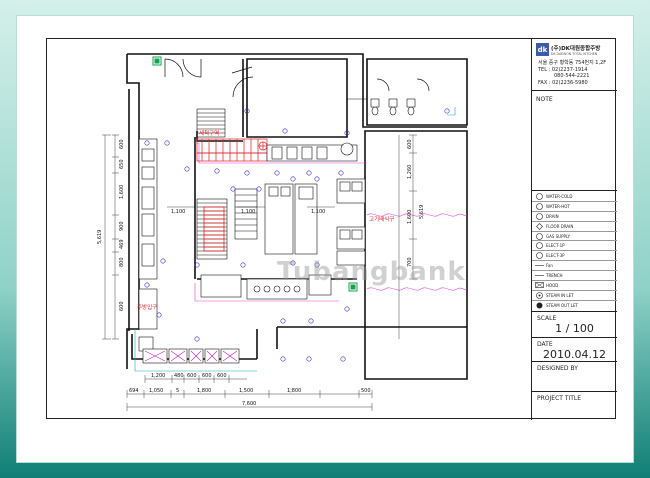 The height and width of the screenshot is (478, 650). I want to click on legend-row: FLOOR DRAIN, so click(574, 225).